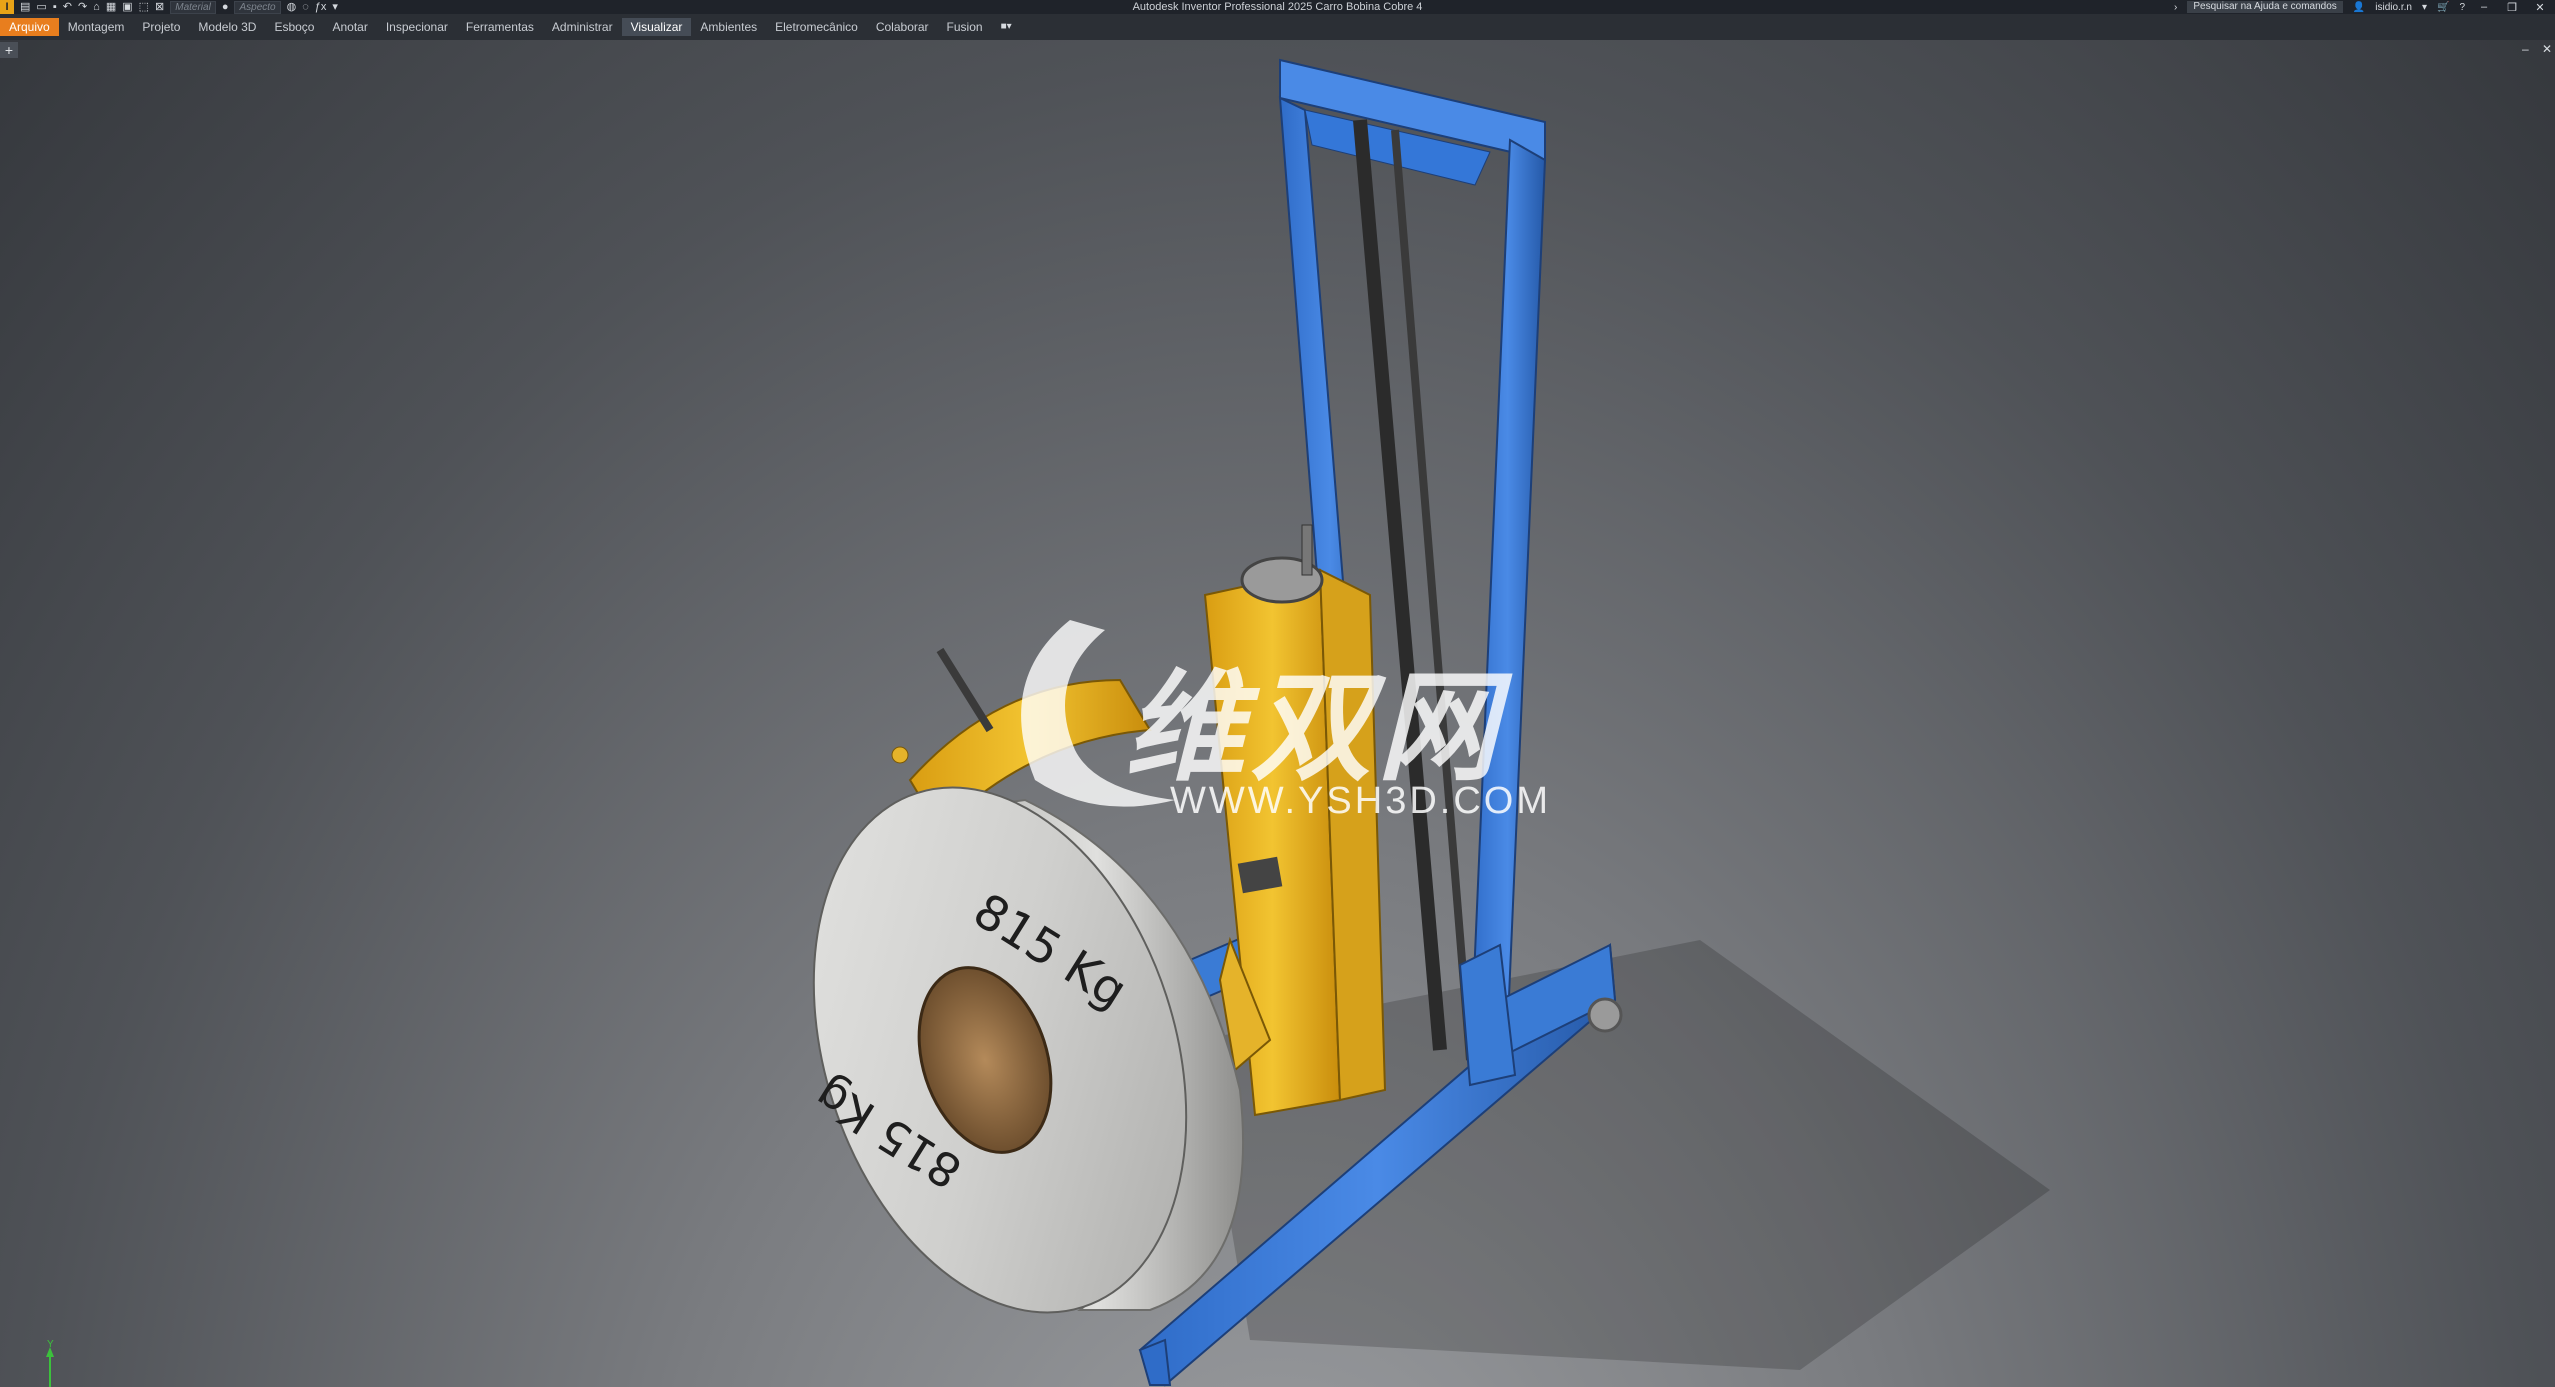 This screenshot has height=1387, width=2555. I want to click on open-file-icon: ▭, so click(41, 7).